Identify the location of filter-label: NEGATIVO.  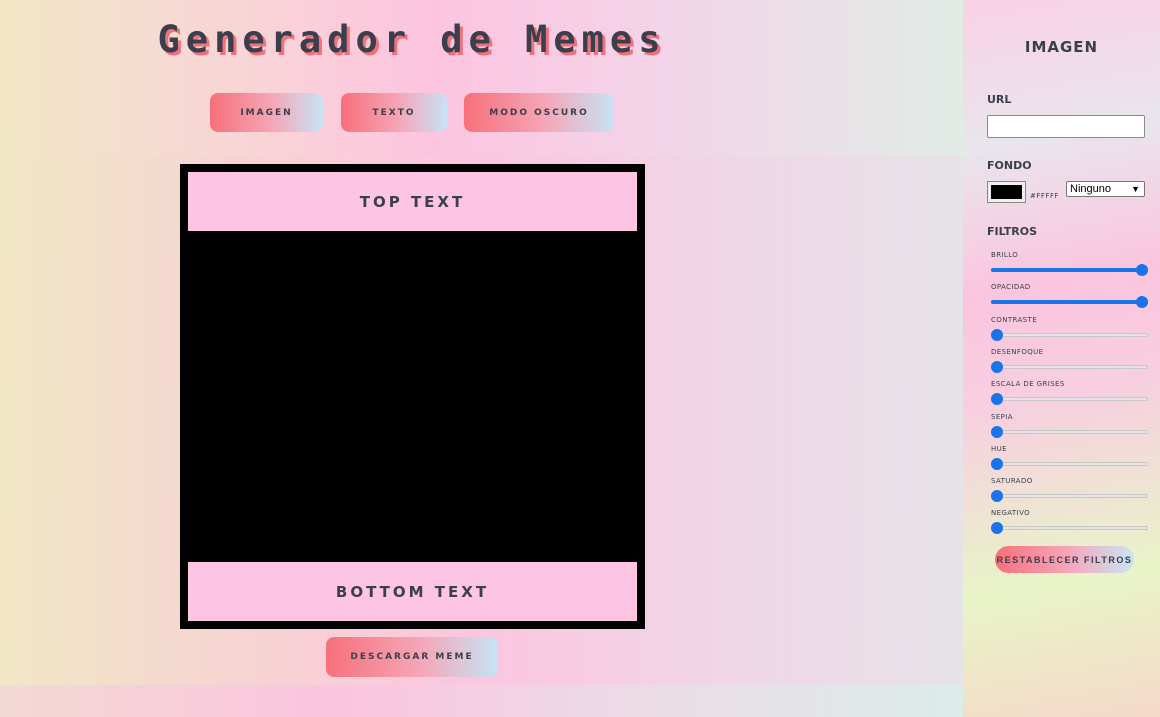
(1011, 513).